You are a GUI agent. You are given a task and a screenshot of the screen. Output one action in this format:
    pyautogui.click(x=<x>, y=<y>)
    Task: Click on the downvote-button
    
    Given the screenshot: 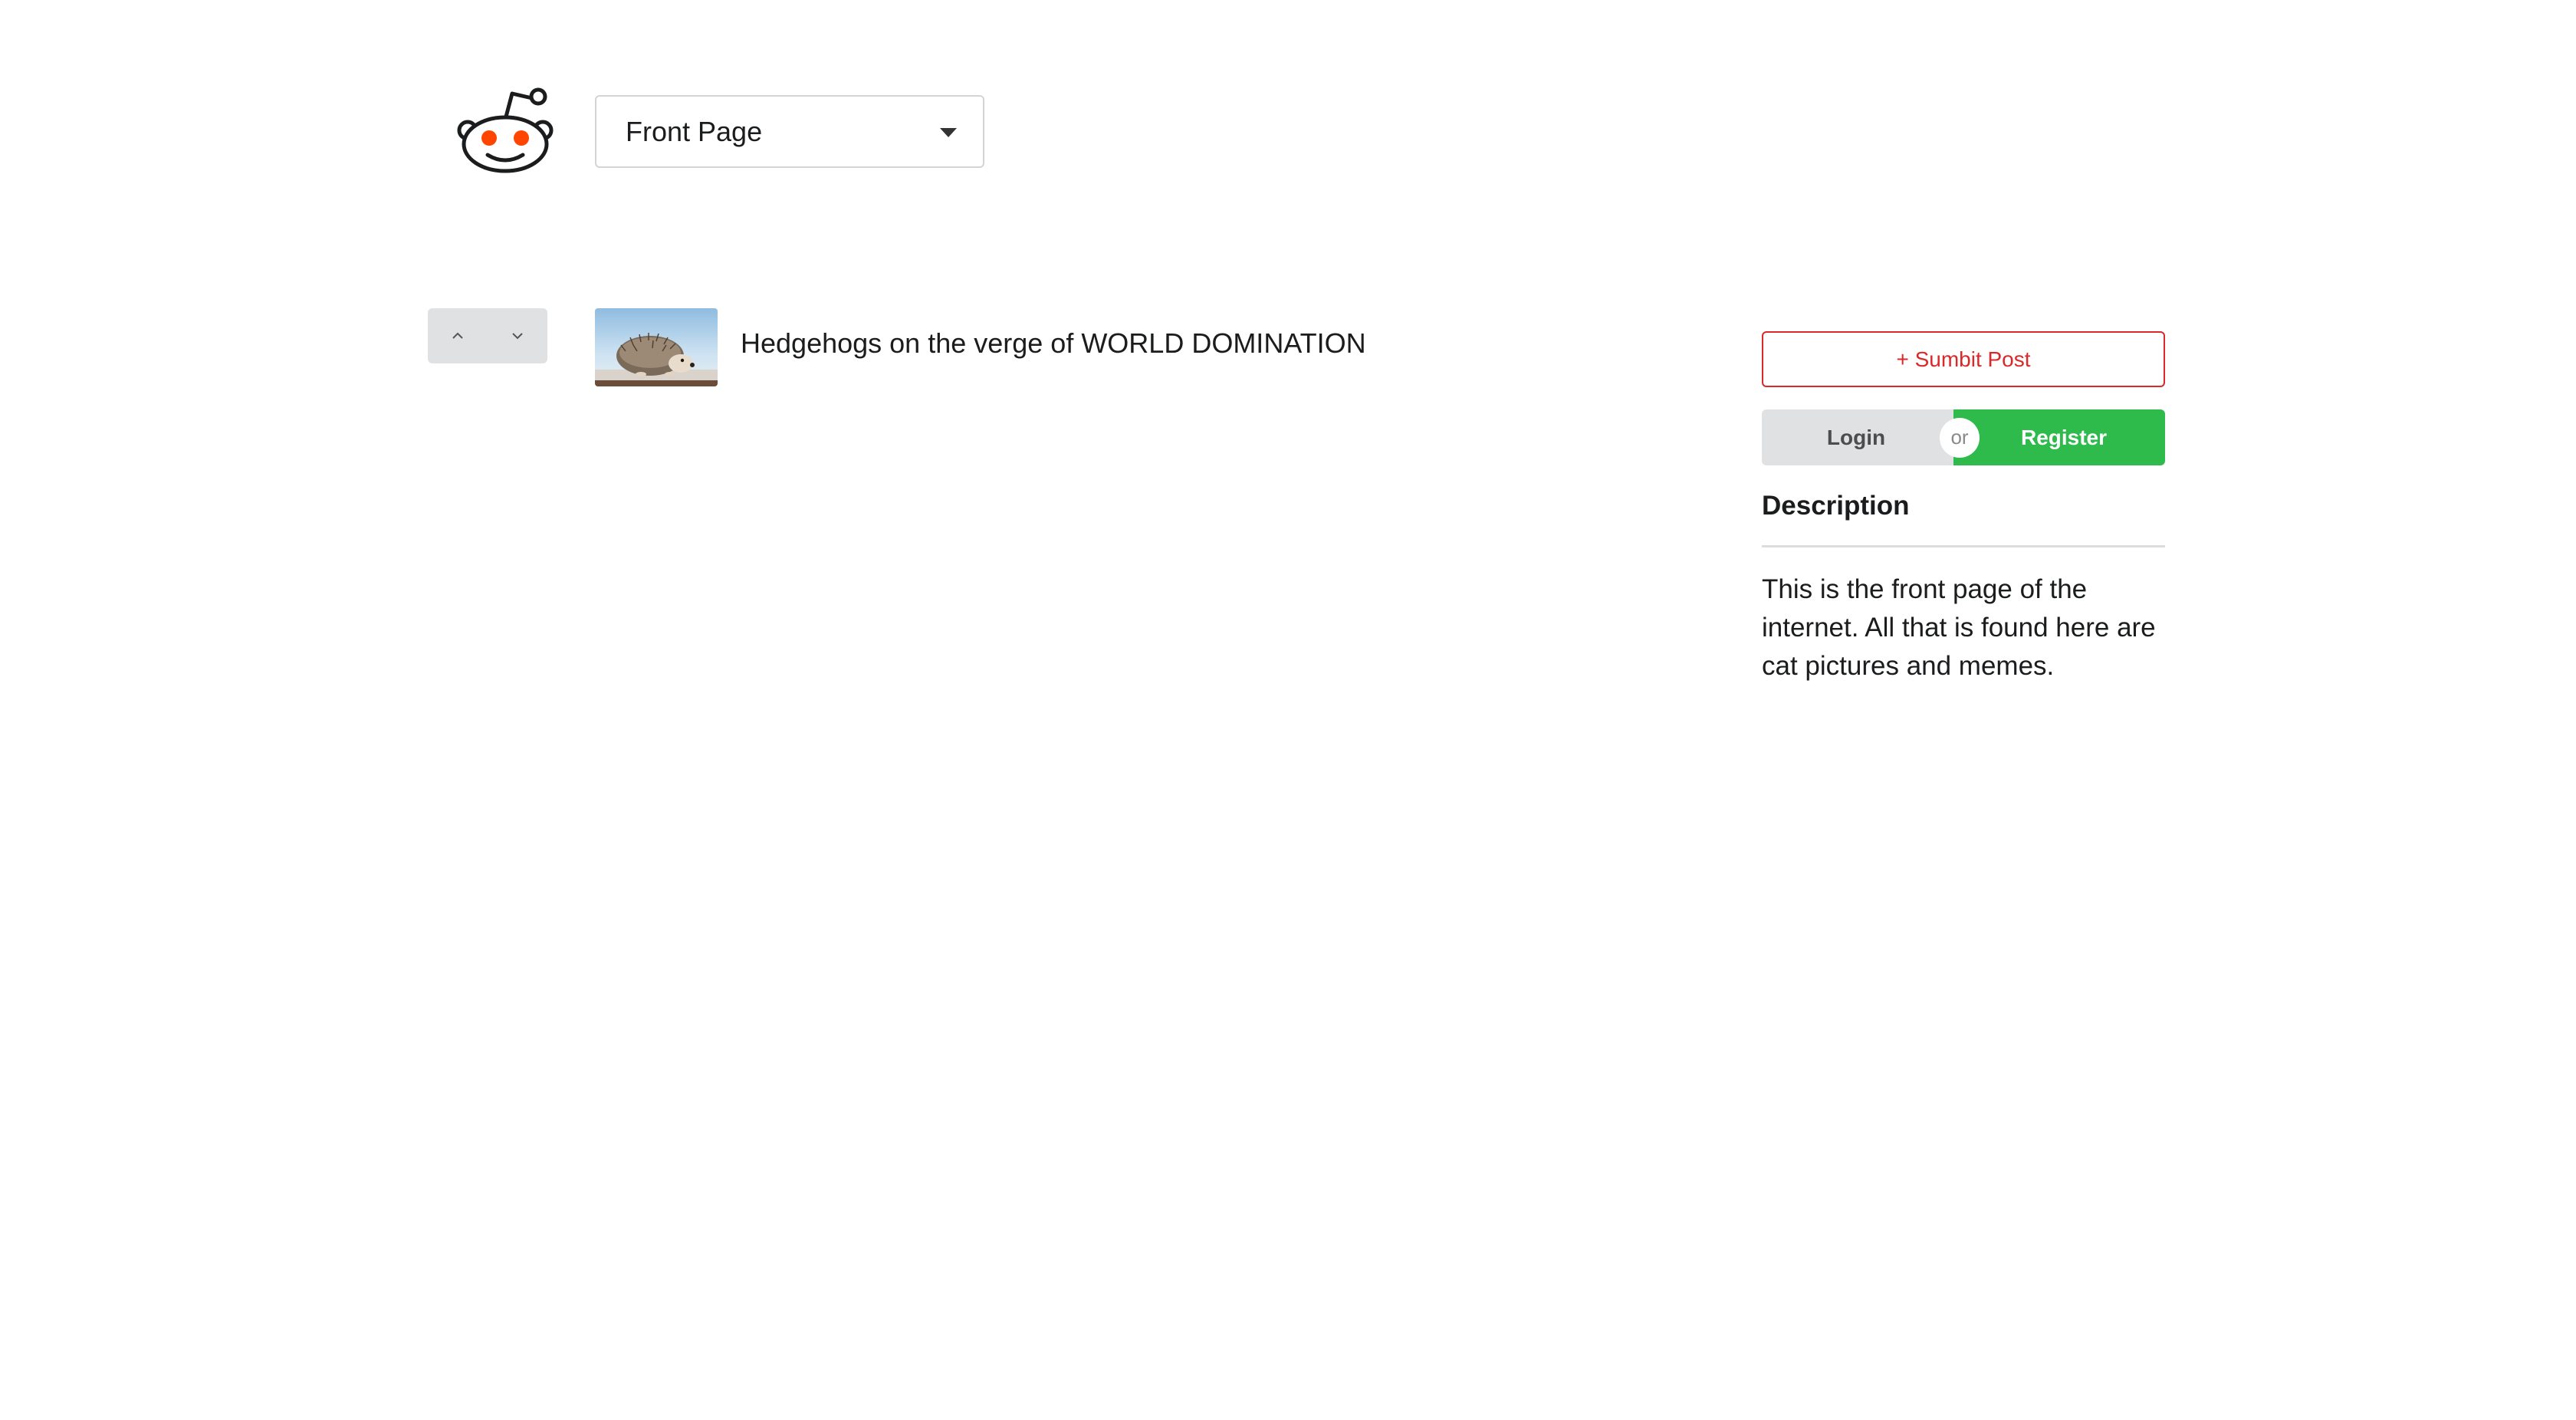 What is the action you would take?
    pyautogui.click(x=517, y=335)
    